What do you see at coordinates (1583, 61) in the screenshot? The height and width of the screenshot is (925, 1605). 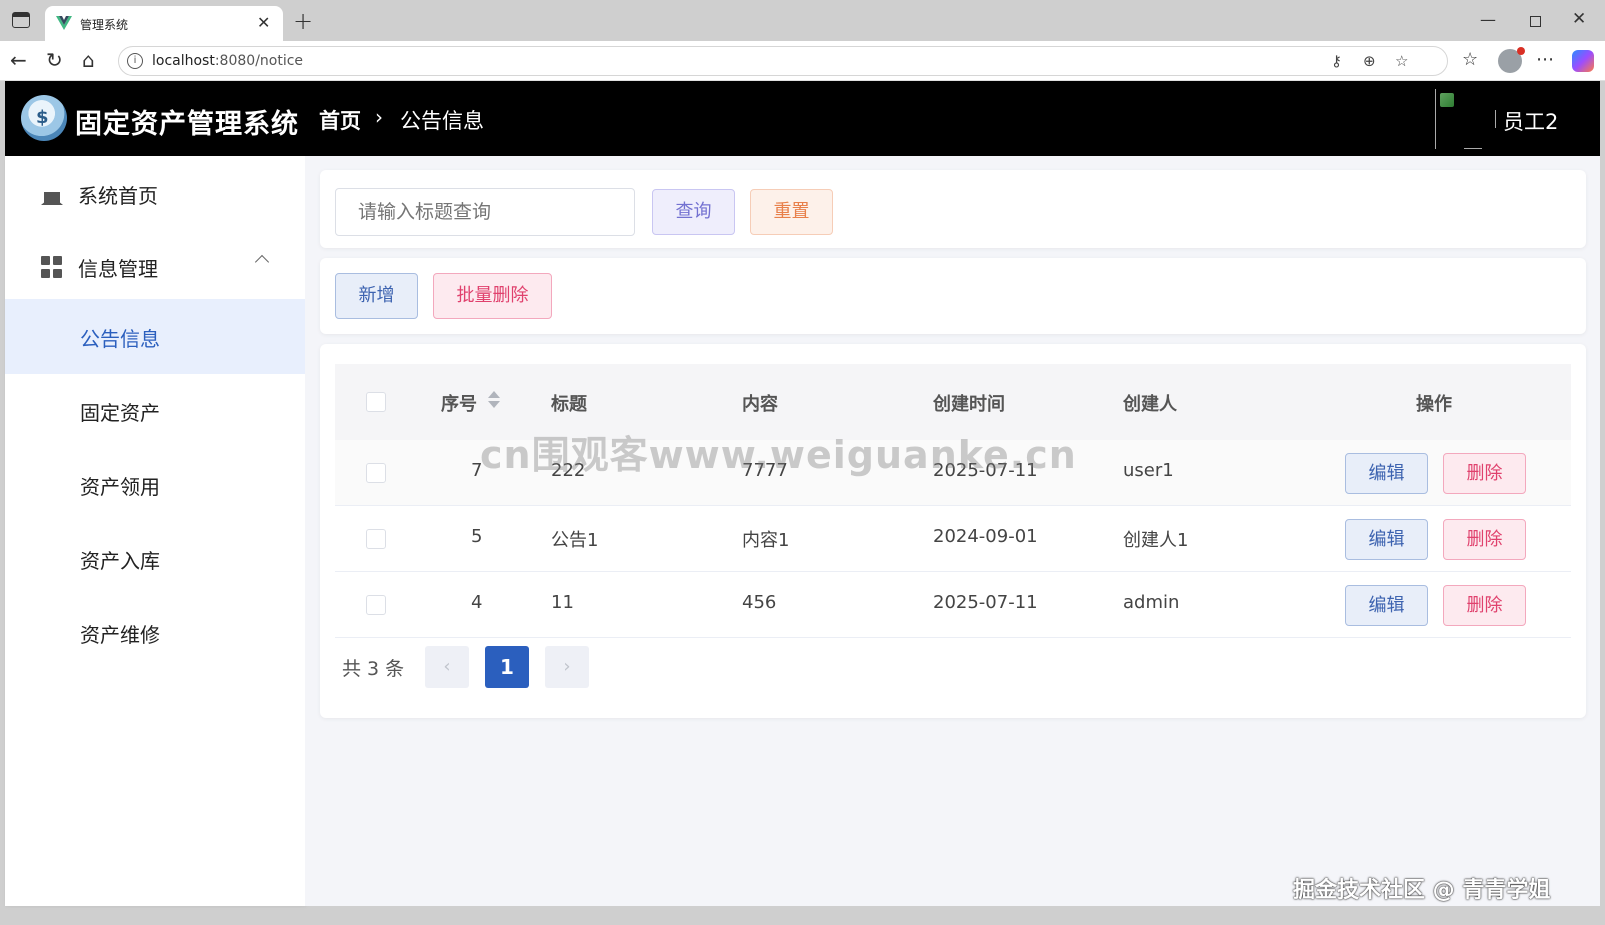 I see `copilot-icon` at bounding box center [1583, 61].